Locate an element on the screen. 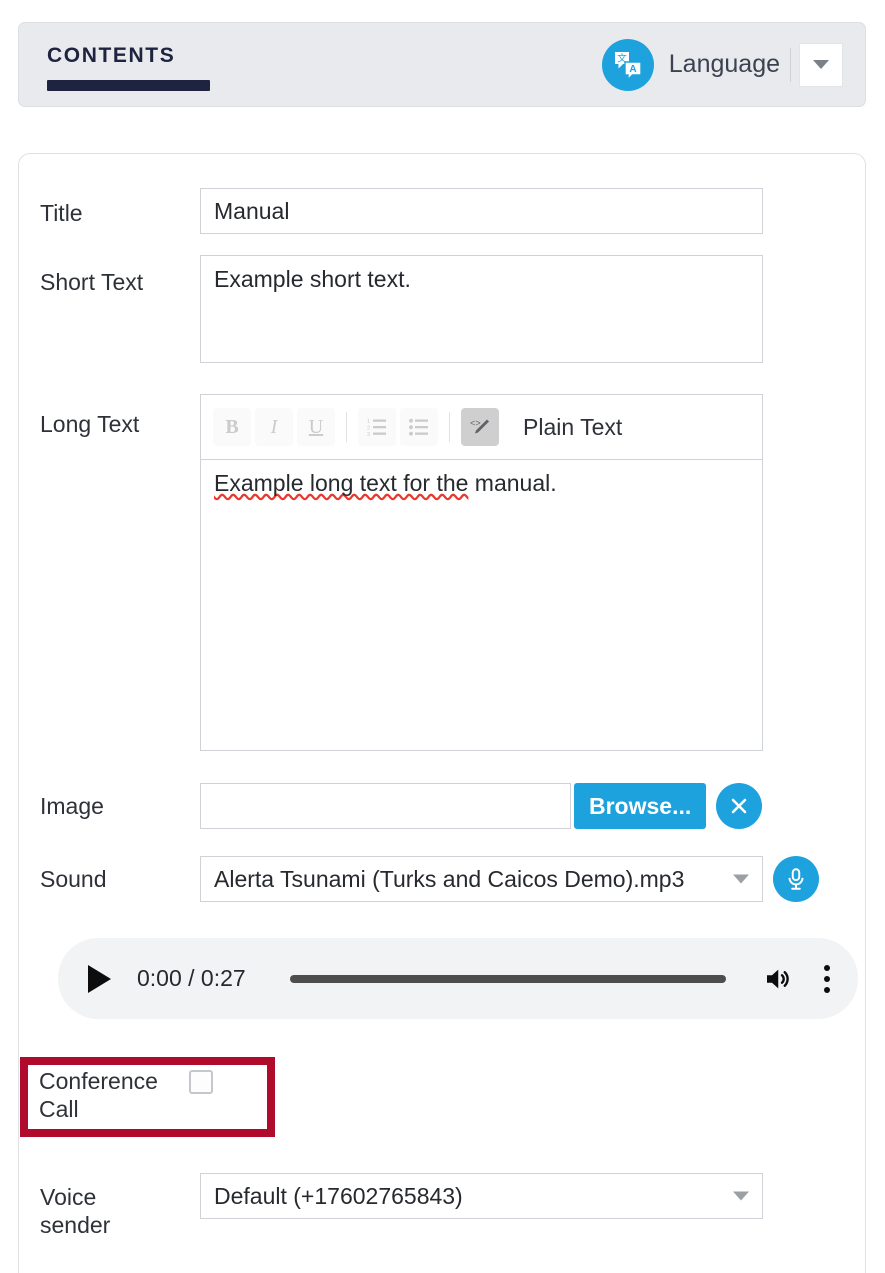 The height and width of the screenshot is (1273, 885). bold-button: B is located at coordinates (232, 427).